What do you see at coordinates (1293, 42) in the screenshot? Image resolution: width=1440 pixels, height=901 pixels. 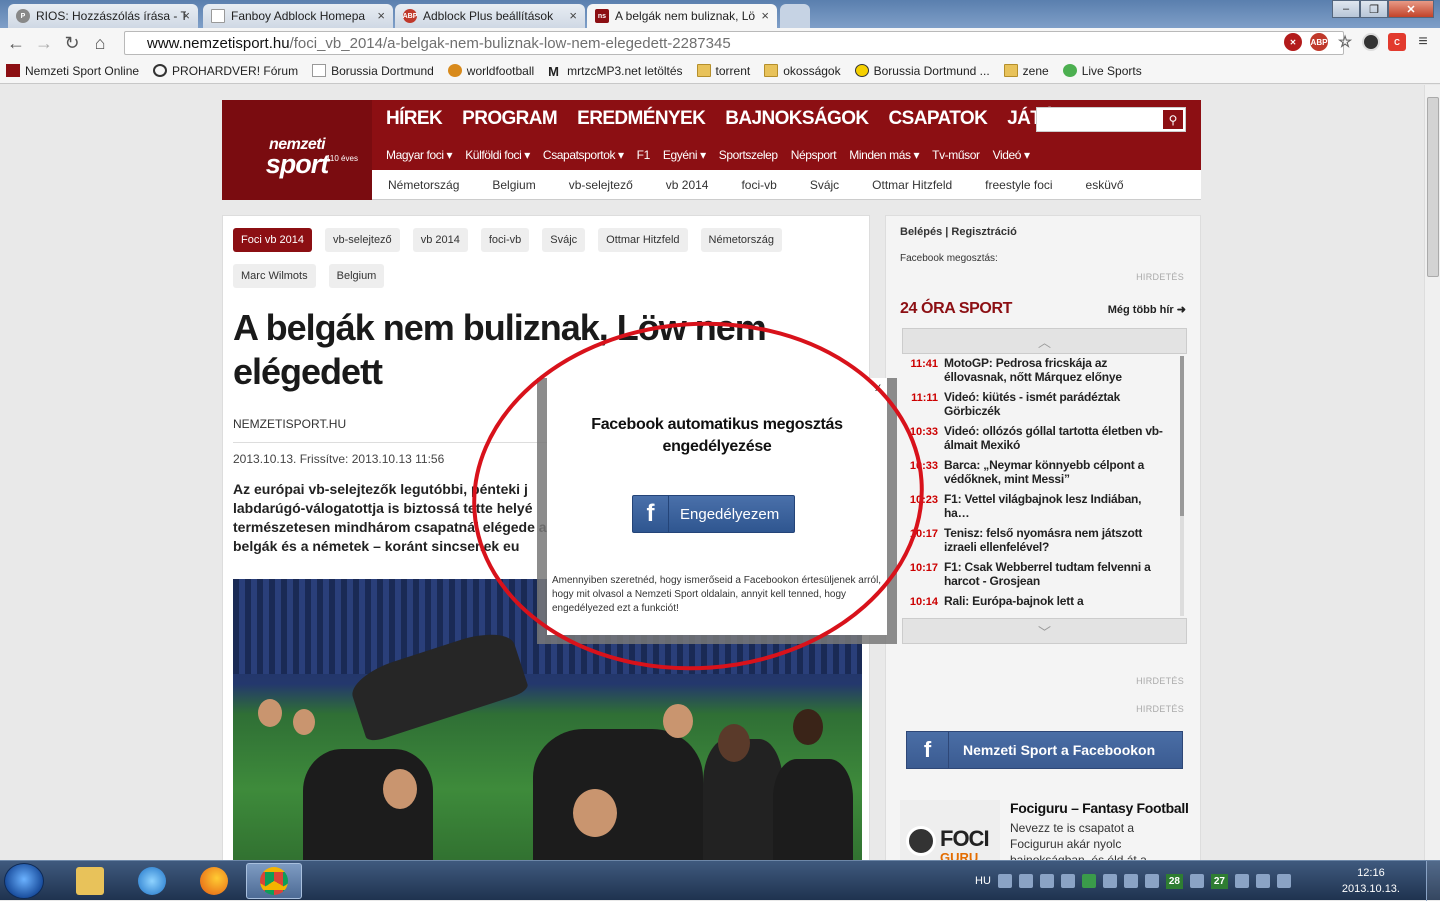 I see `block-extension-icon: ✕` at bounding box center [1293, 42].